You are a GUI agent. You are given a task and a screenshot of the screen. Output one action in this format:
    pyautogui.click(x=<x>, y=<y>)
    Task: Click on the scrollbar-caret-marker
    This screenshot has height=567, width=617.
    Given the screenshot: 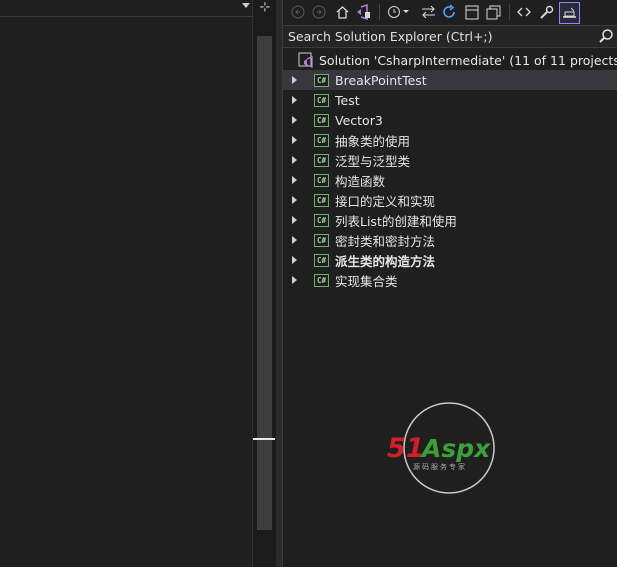 What is the action you would take?
    pyautogui.click(x=264, y=439)
    